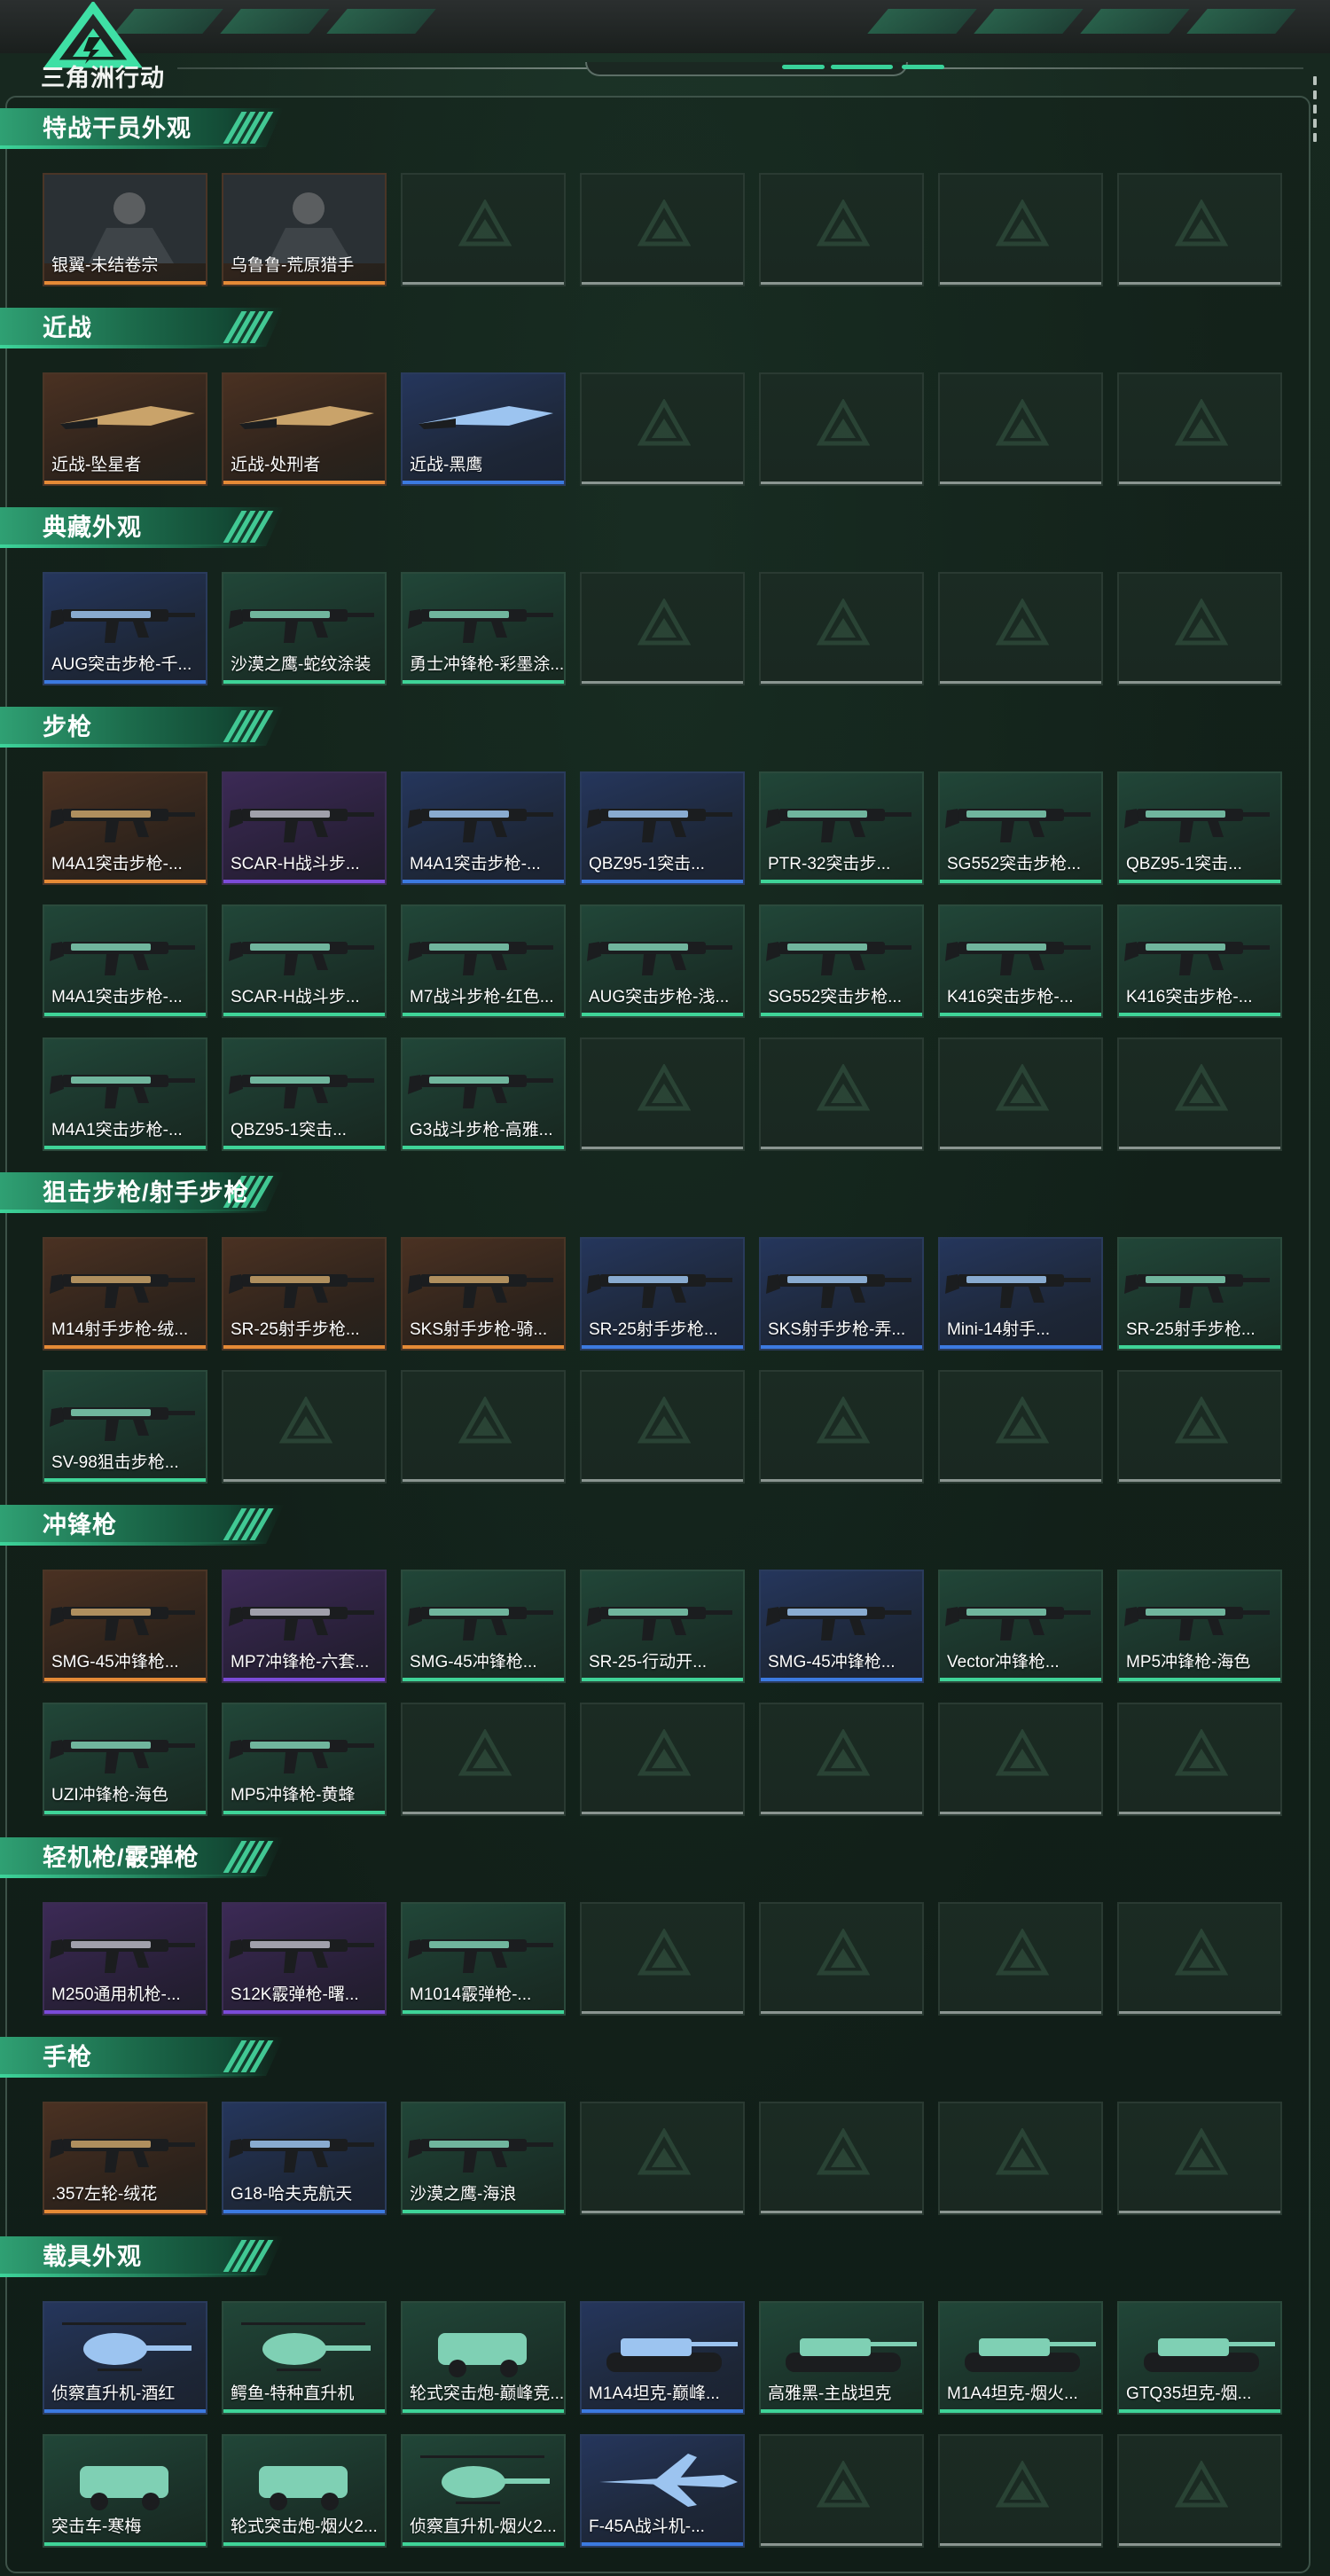 Image resolution: width=1330 pixels, height=2576 pixels. Describe the element at coordinates (293, 1795) in the screenshot. I see `item-label: MP5冲锋枪-黄蜂` at that location.